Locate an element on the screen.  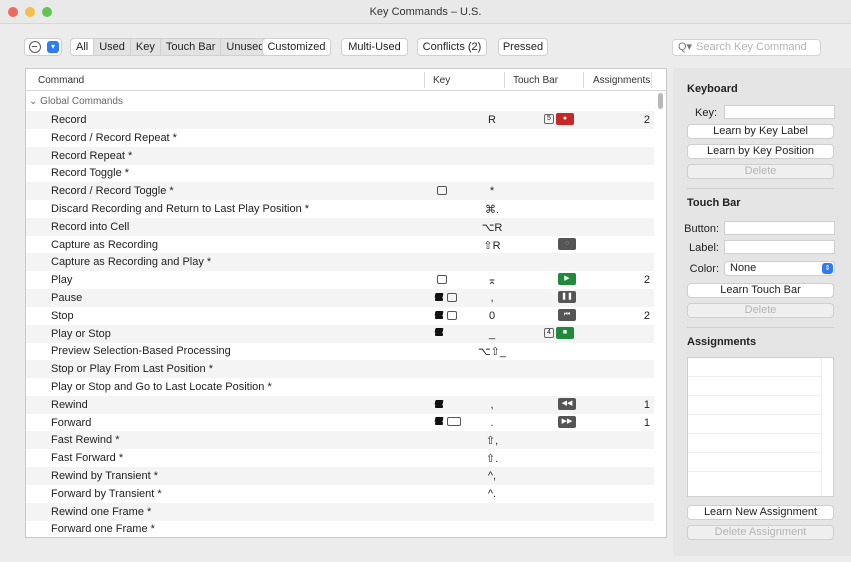
table-row: Play or Stop _ 4 ■ is located at coordinates (340, 333).